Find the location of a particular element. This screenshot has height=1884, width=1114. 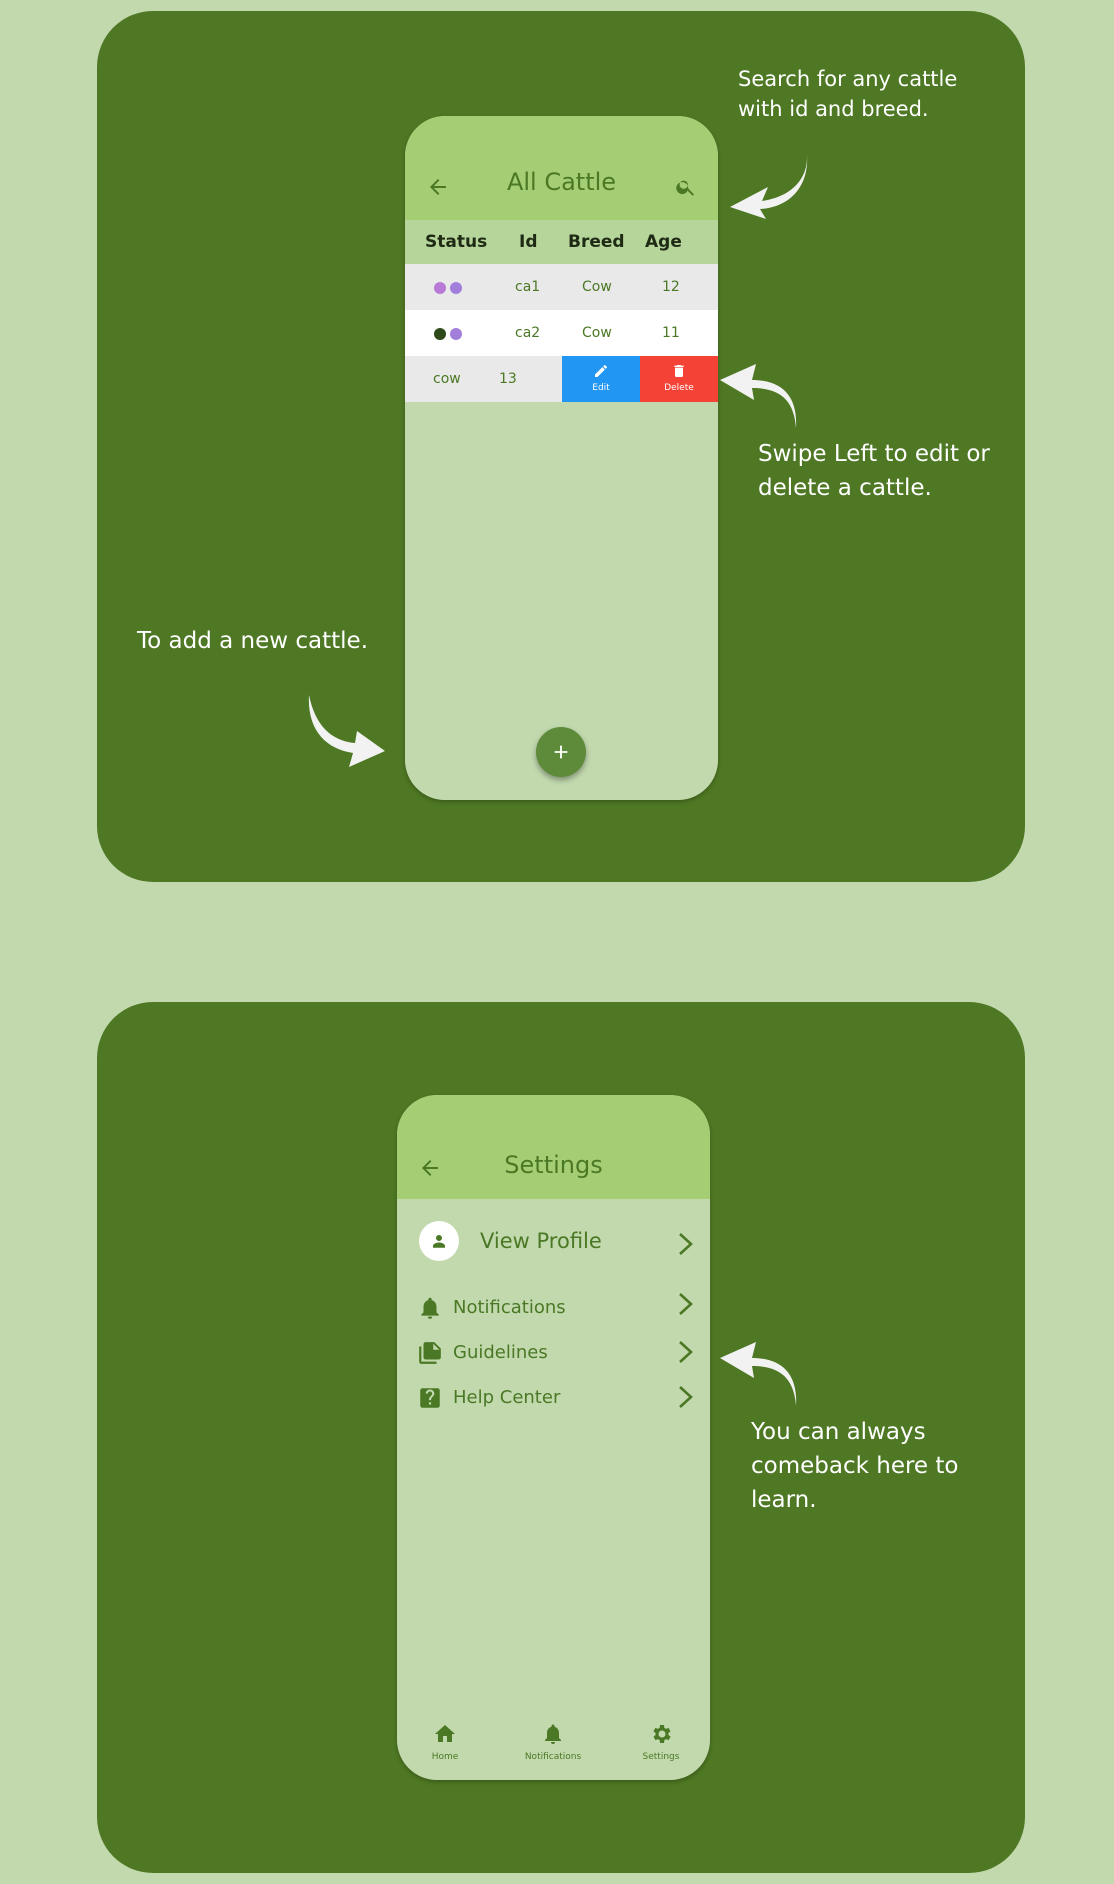

settings-item-label: Notifications is located at coordinates (509, 1307).